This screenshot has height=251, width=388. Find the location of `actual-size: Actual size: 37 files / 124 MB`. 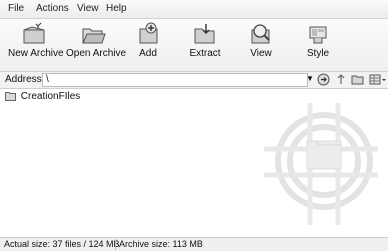

actual-size: Actual size: 37 files / 124 MB is located at coordinates (62, 244).